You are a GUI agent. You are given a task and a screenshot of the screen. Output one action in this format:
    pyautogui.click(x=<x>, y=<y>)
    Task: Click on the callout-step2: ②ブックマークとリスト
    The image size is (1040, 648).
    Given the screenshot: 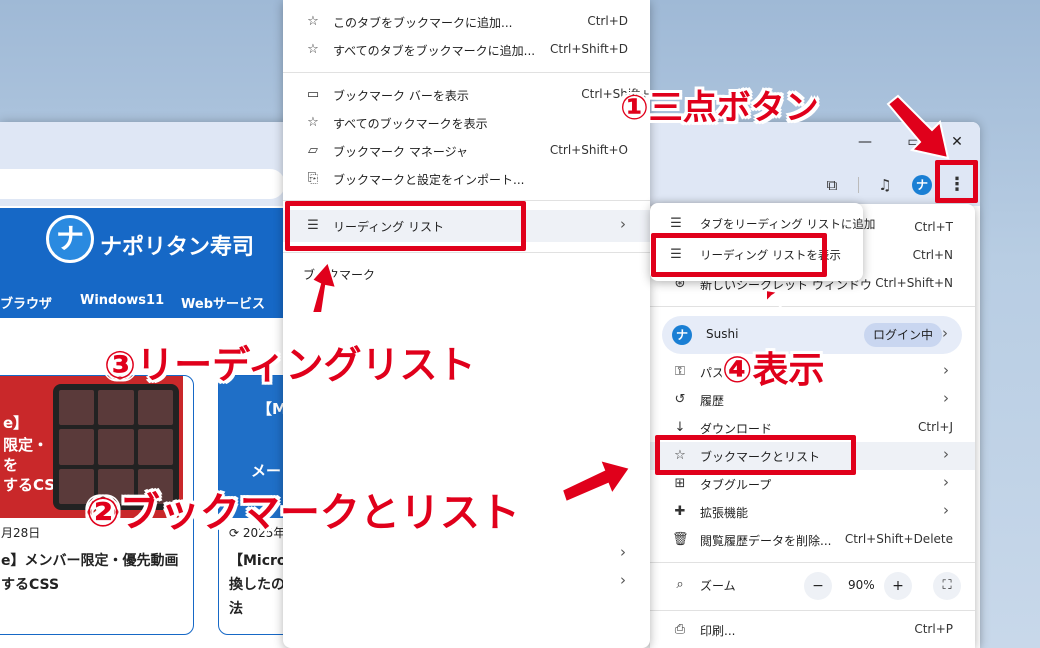 What is the action you would take?
    pyautogui.click(x=303, y=513)
    